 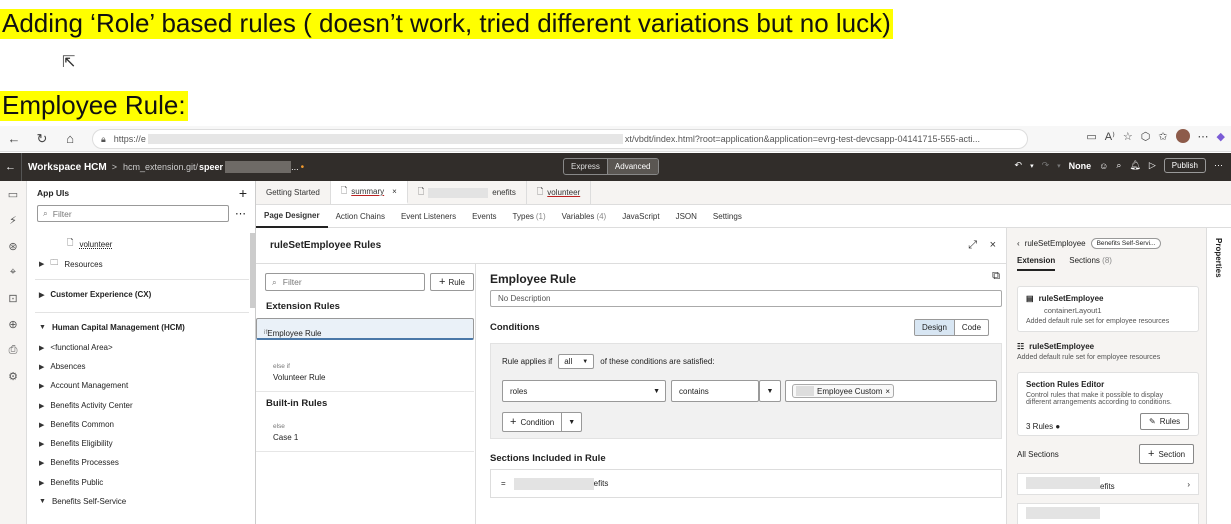 I want to click on home-icon: ⌂, so click(x=70, y=138).